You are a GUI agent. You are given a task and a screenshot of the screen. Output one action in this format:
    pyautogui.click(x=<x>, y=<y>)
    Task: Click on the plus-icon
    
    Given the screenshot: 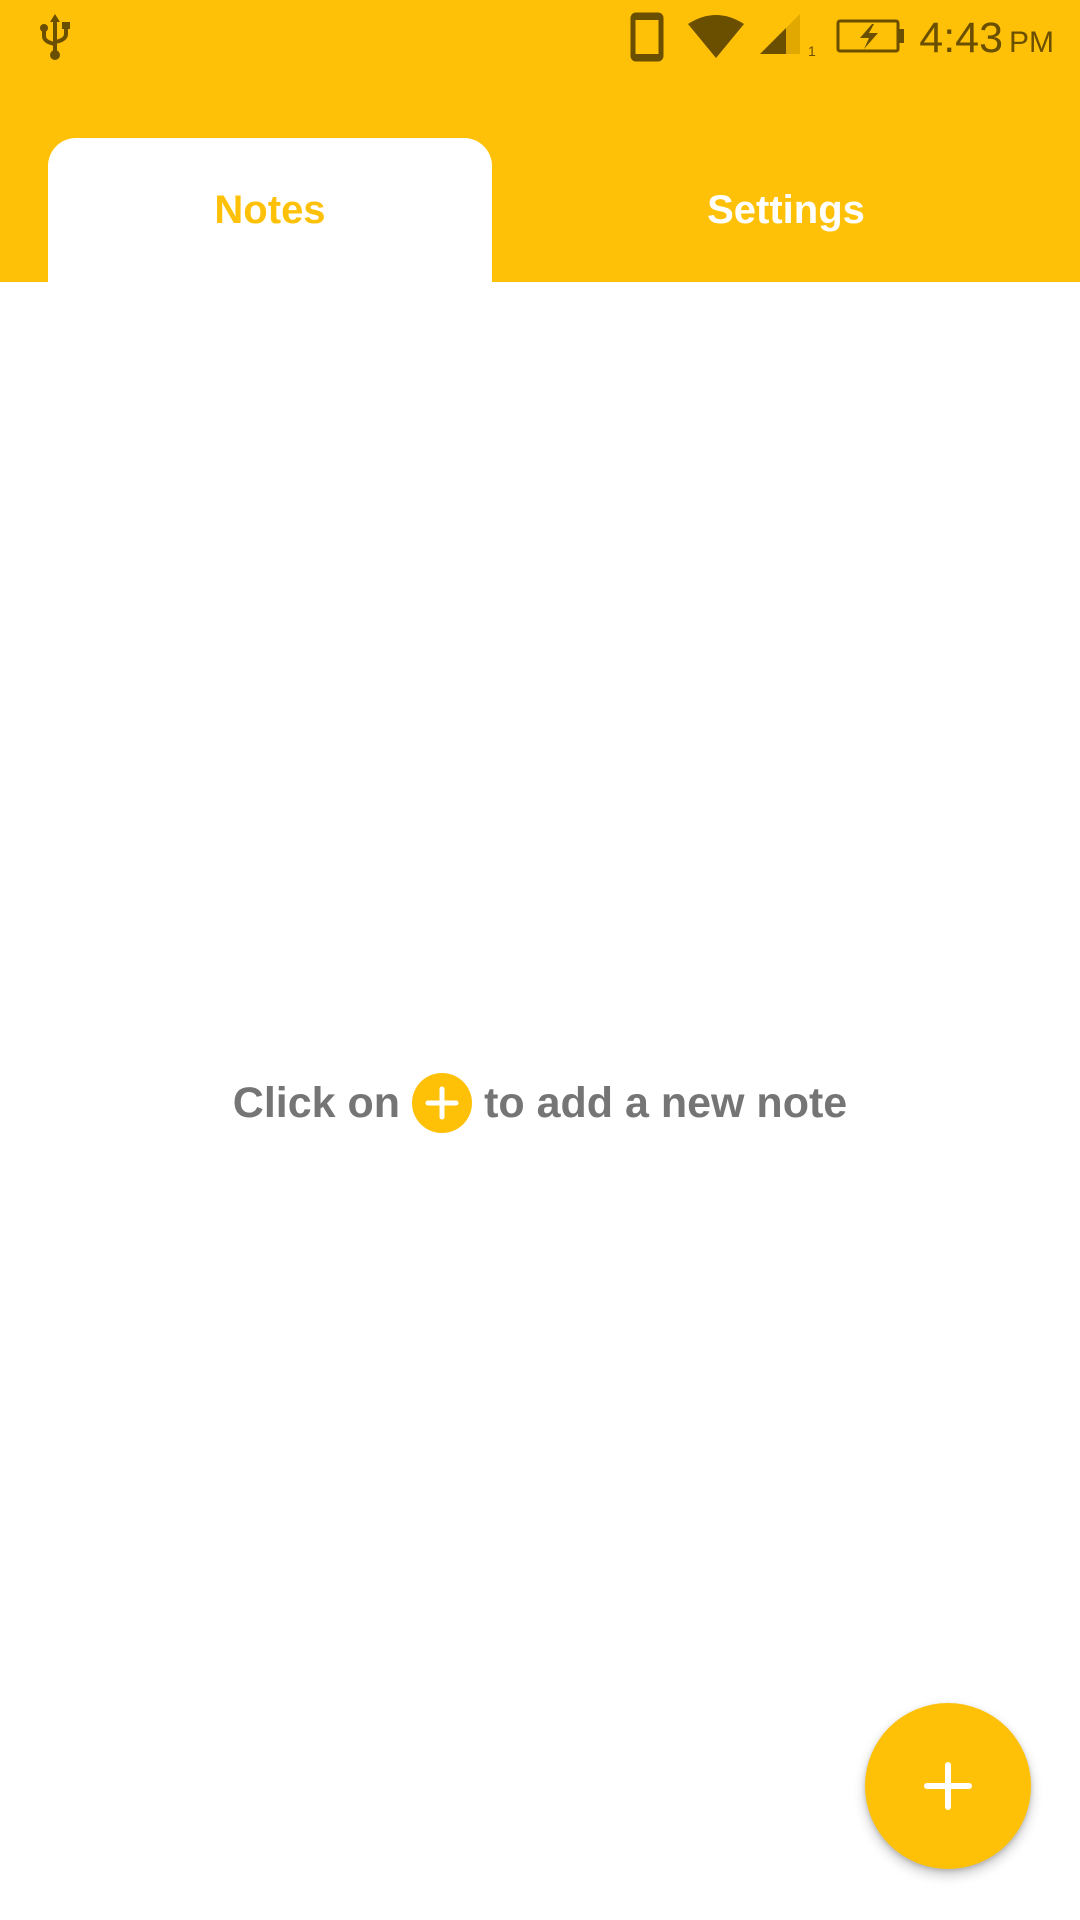 What is the action you would take?
    pyautogui.click(x=948, y=1786)
    